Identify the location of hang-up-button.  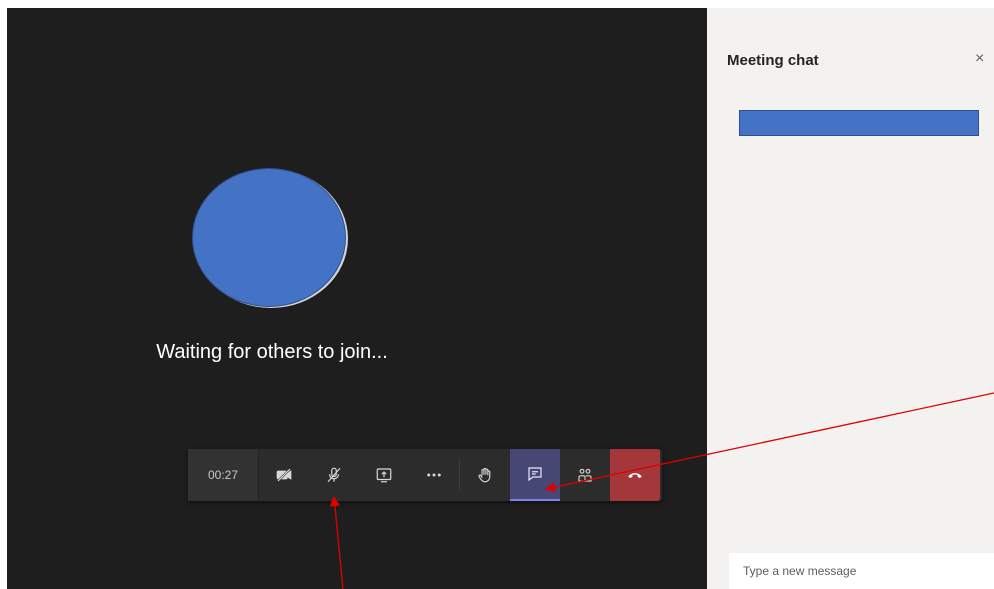
(635, 475).